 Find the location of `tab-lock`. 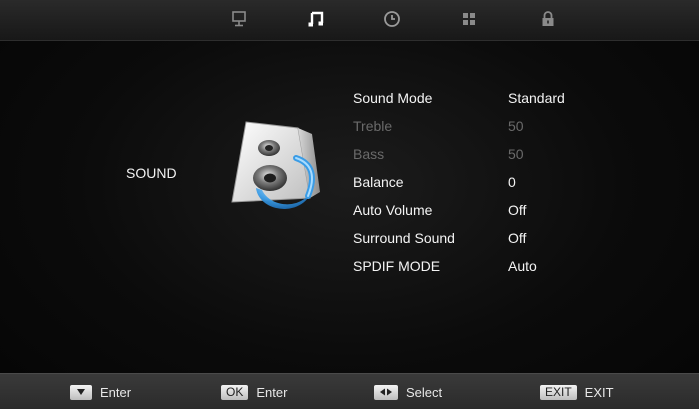

tab-lock is located at coordinates (548, 19).